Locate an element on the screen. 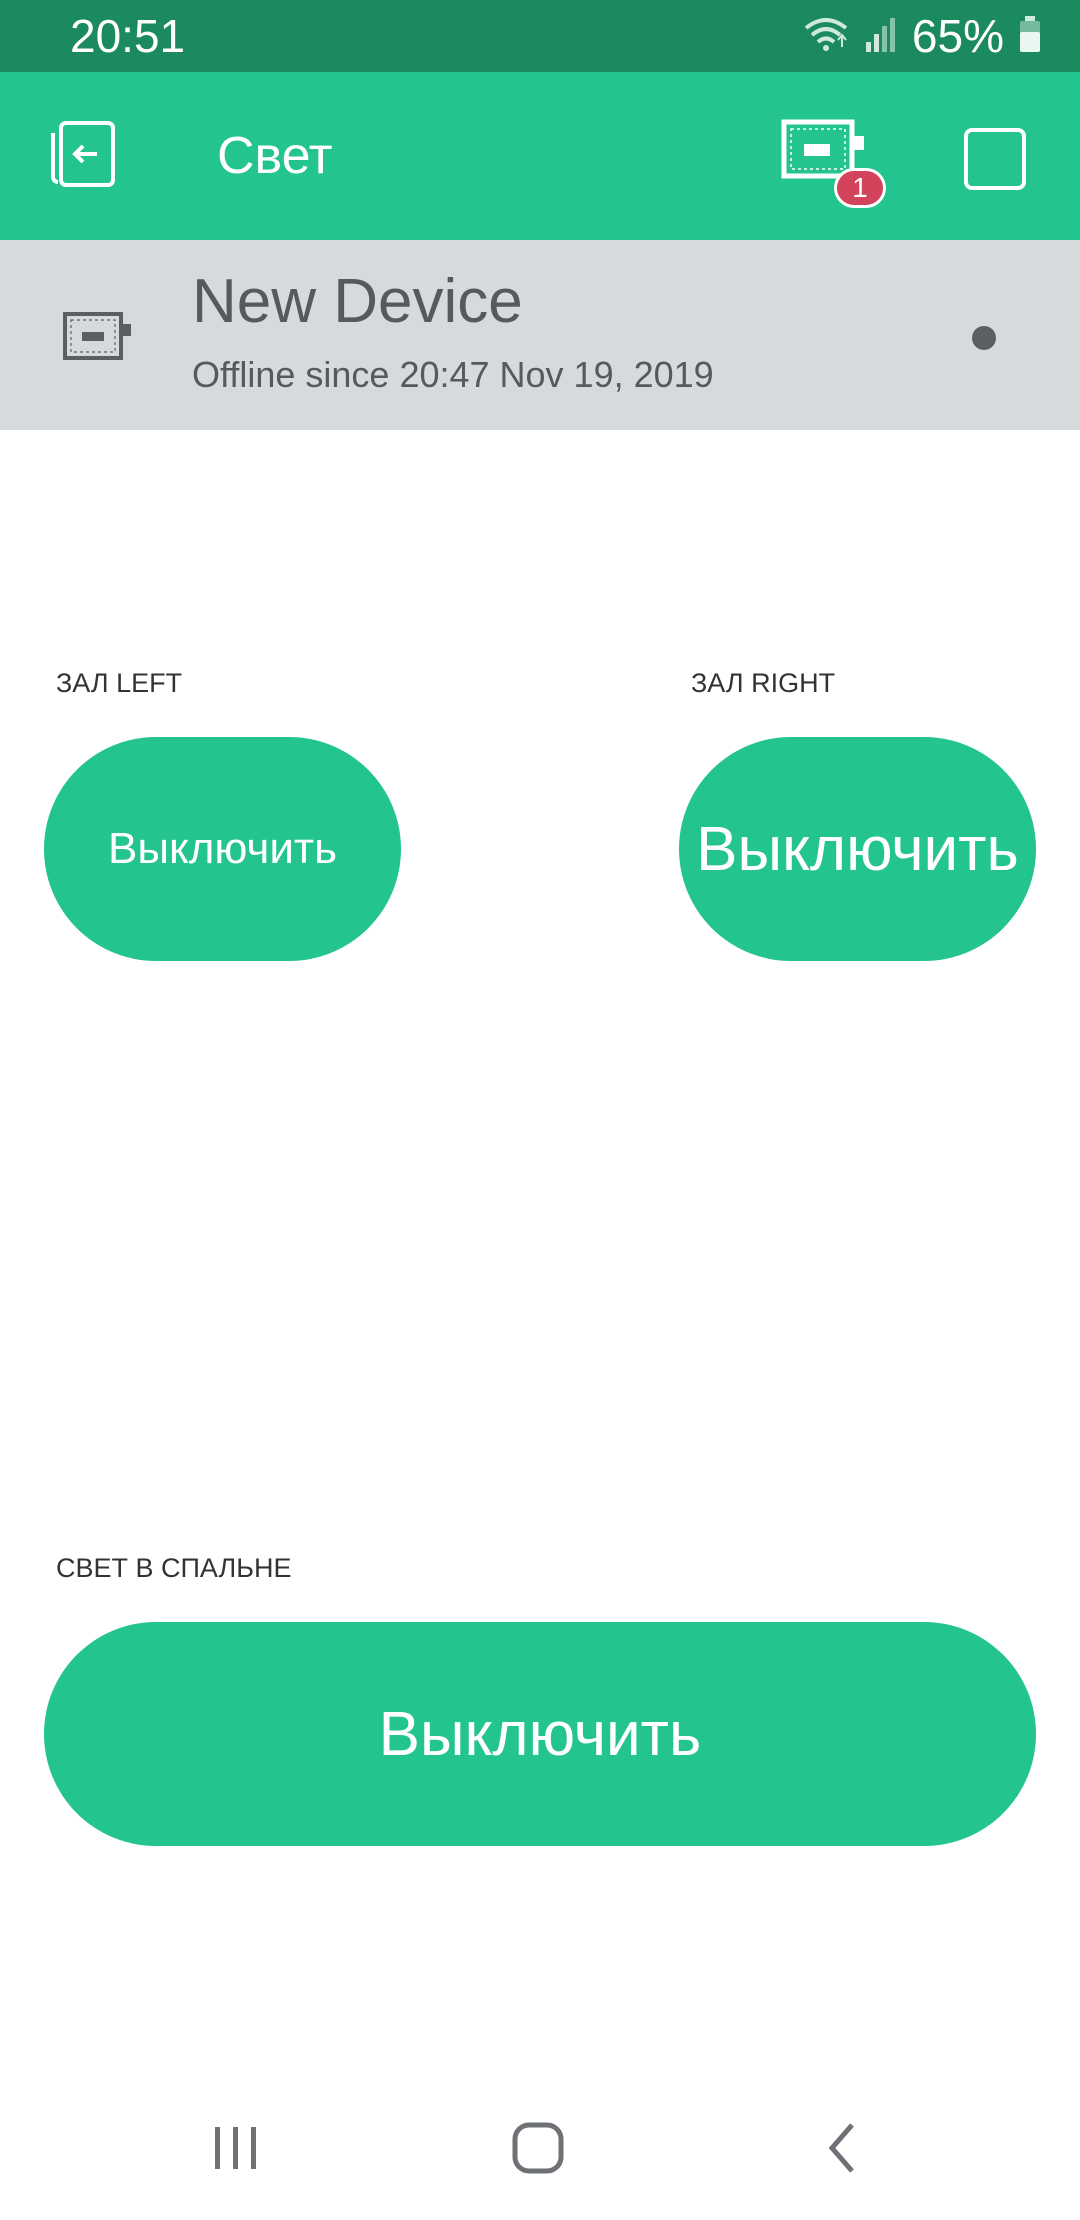 Image resolution: width=1080 pixels, height=2220 pixels. battery-percent: 65% is located at coordinates (957, 36).